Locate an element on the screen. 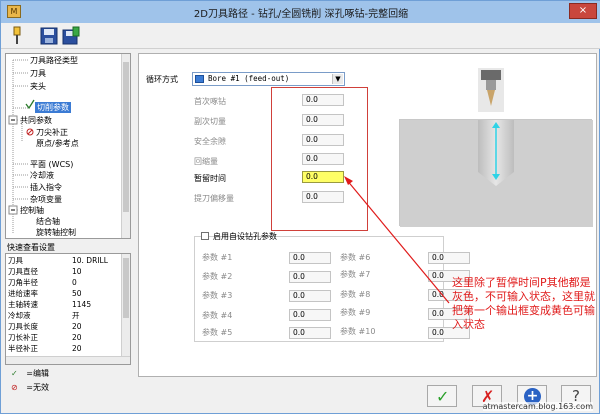 The image size is (600, 415). annotation-arrow is located at coordinates (397, 240).